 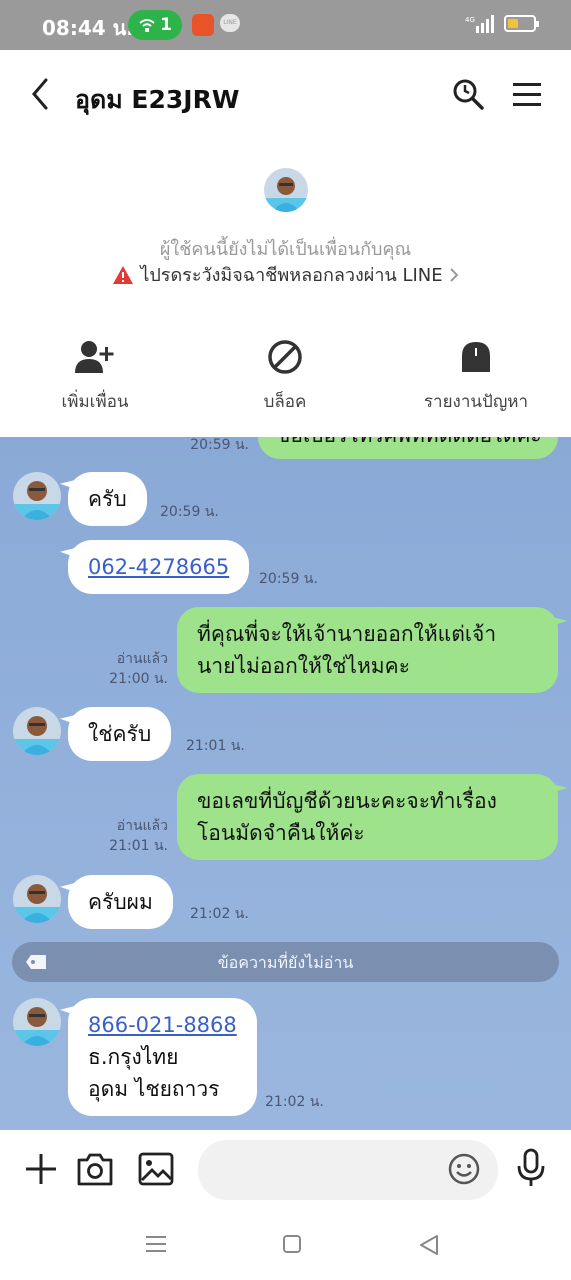 I want to click on add-friend-icon, so click(x=94, y=357).